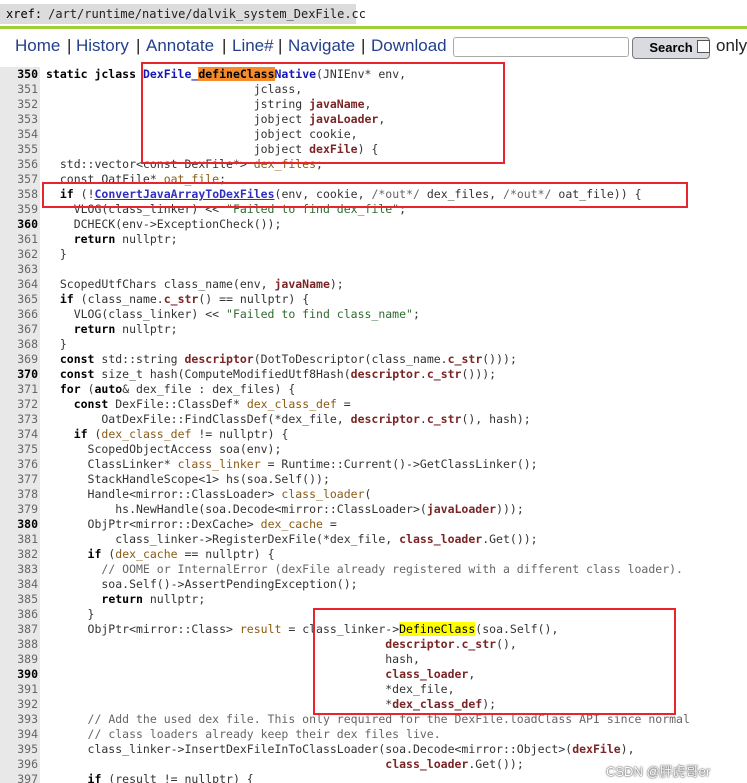  What do you see at coordinates (191, 524) in the screenshot?
I see `code-text: ObjPtr<mirror::DexCache> dex_cache =` at bounding box center [191, 524].